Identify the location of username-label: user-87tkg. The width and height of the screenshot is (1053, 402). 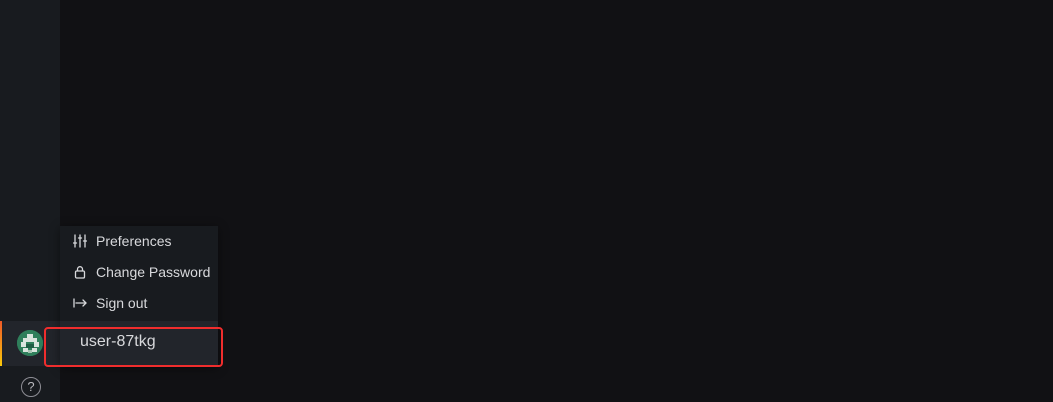
(118, 341).